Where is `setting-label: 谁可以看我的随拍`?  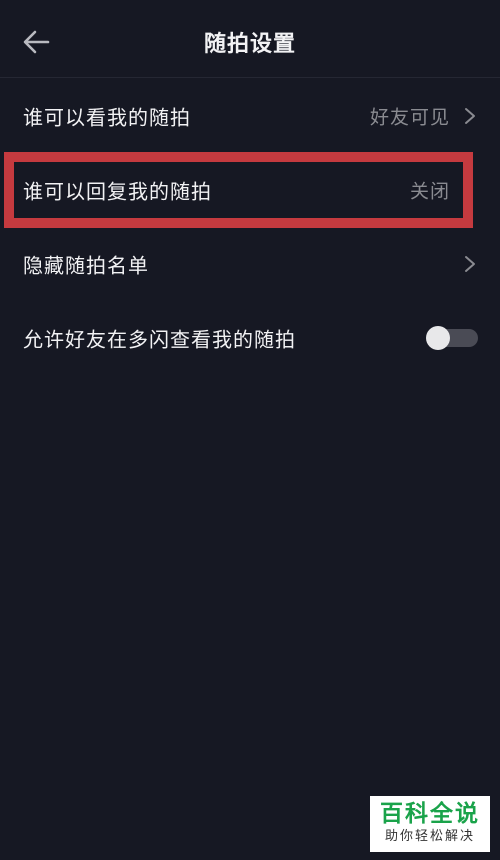
setting-label: 谁可以看我的随拍 is located at coordinates (107, 117).